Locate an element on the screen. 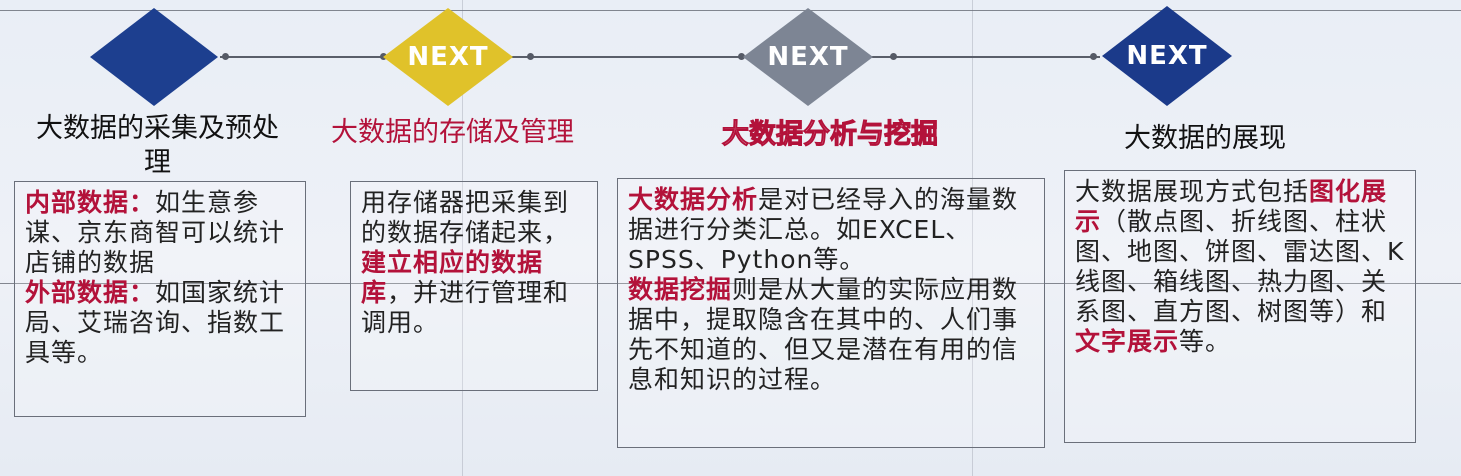 This screenshot has height=476, width=1461. diamond-shape is located at coordinates (154, 57).